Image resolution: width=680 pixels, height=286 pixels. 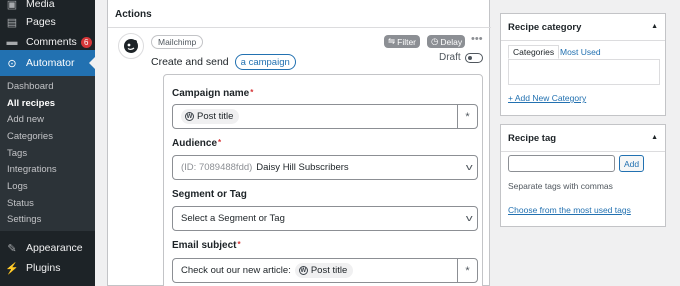 What do you see at coordinates (47, 103) in the screenshot?
I see `submenu-all-recipes: All recipes` at bounding box center [47, 103].